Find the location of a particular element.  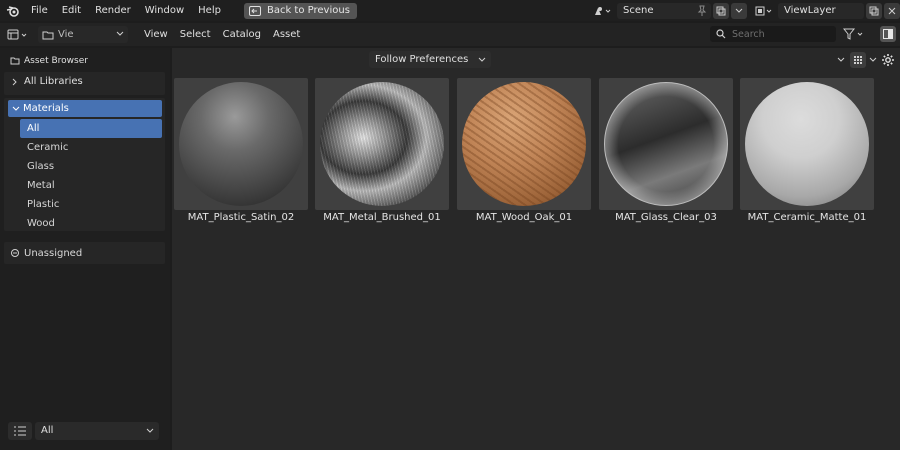

asset-name: MAT_Wood_Oak_01 is located at coordinates (524, 217).